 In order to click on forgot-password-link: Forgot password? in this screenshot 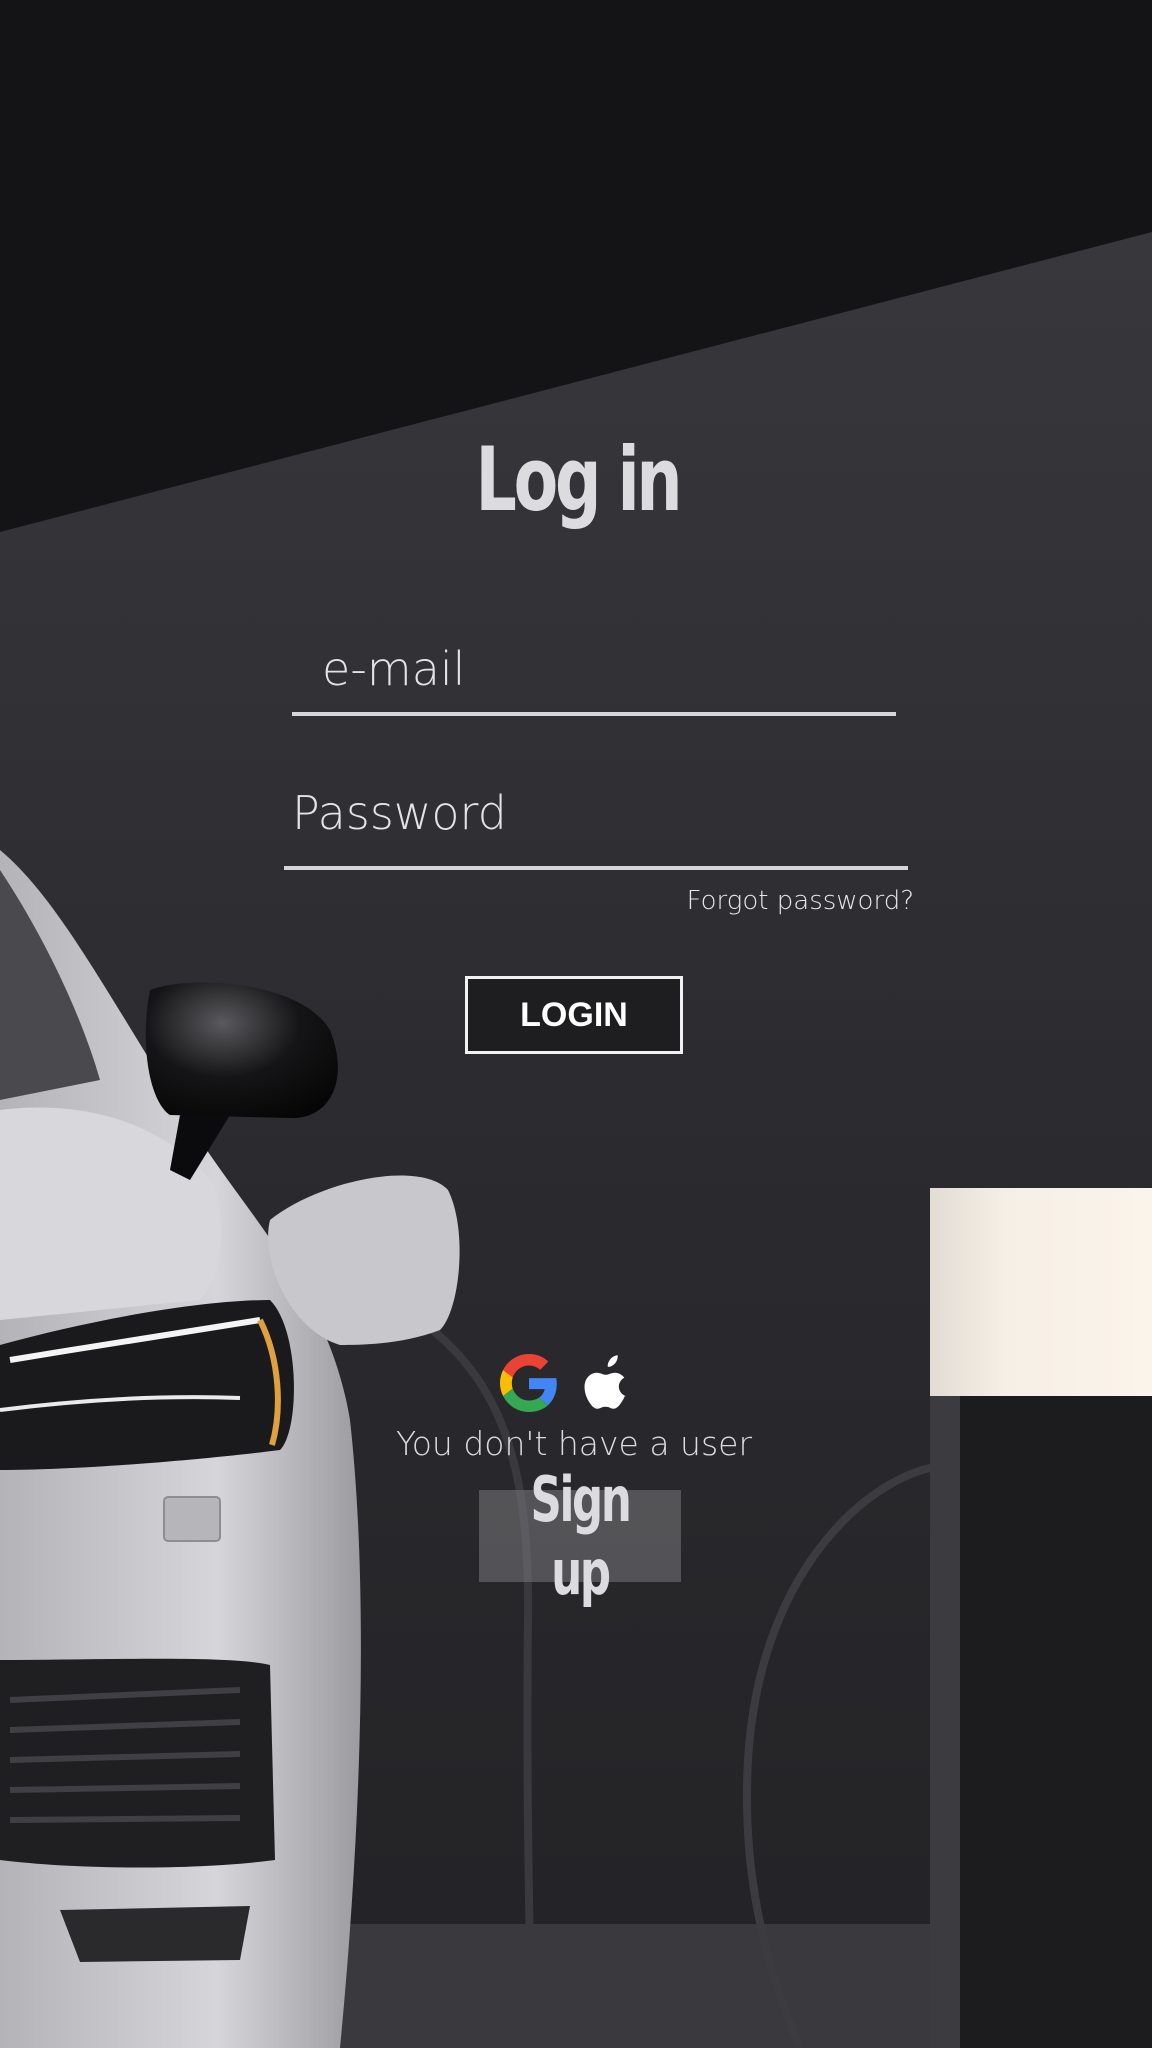, I will do `click(800, 901)`.